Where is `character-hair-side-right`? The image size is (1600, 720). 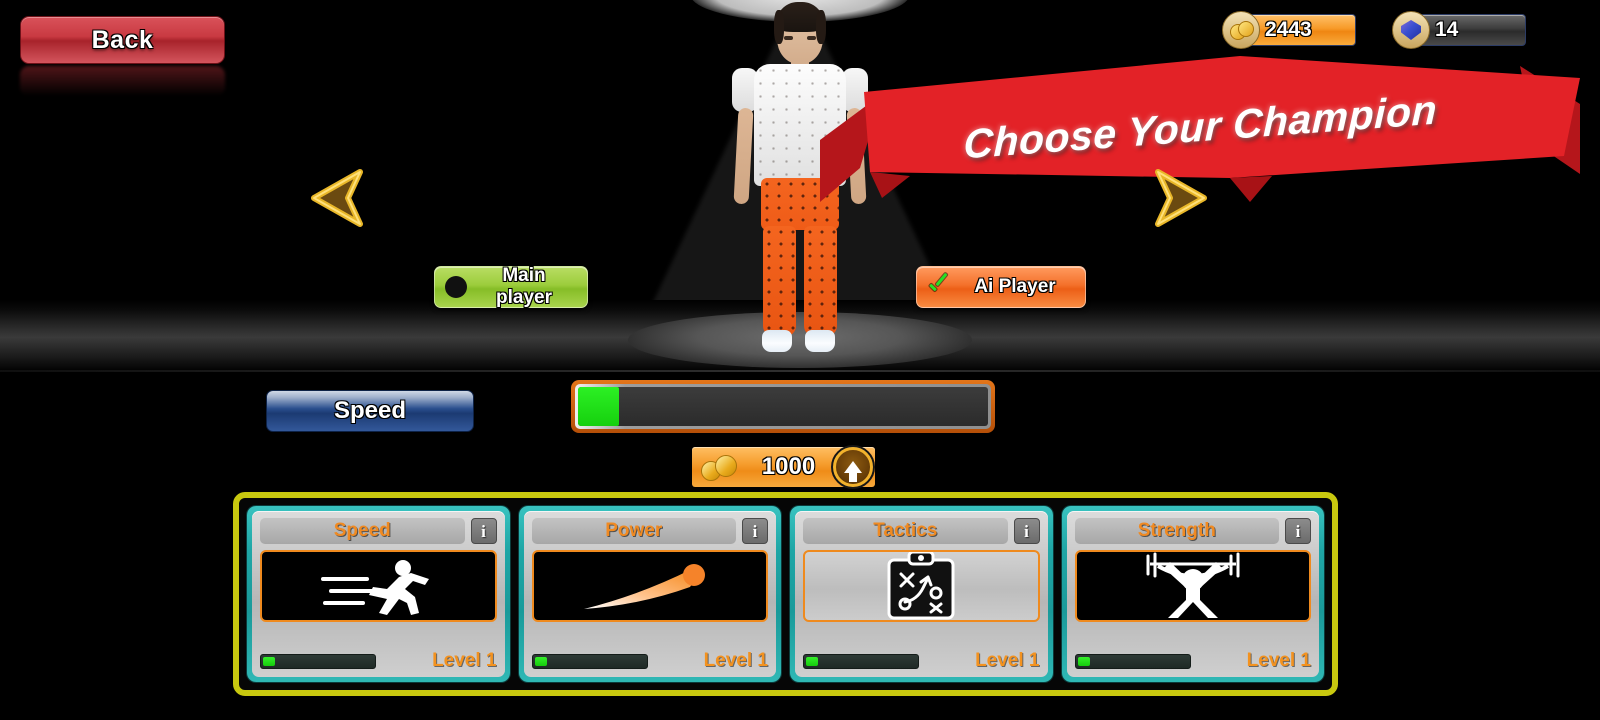
character-hair-side-right is located at coordinates (821, 27).